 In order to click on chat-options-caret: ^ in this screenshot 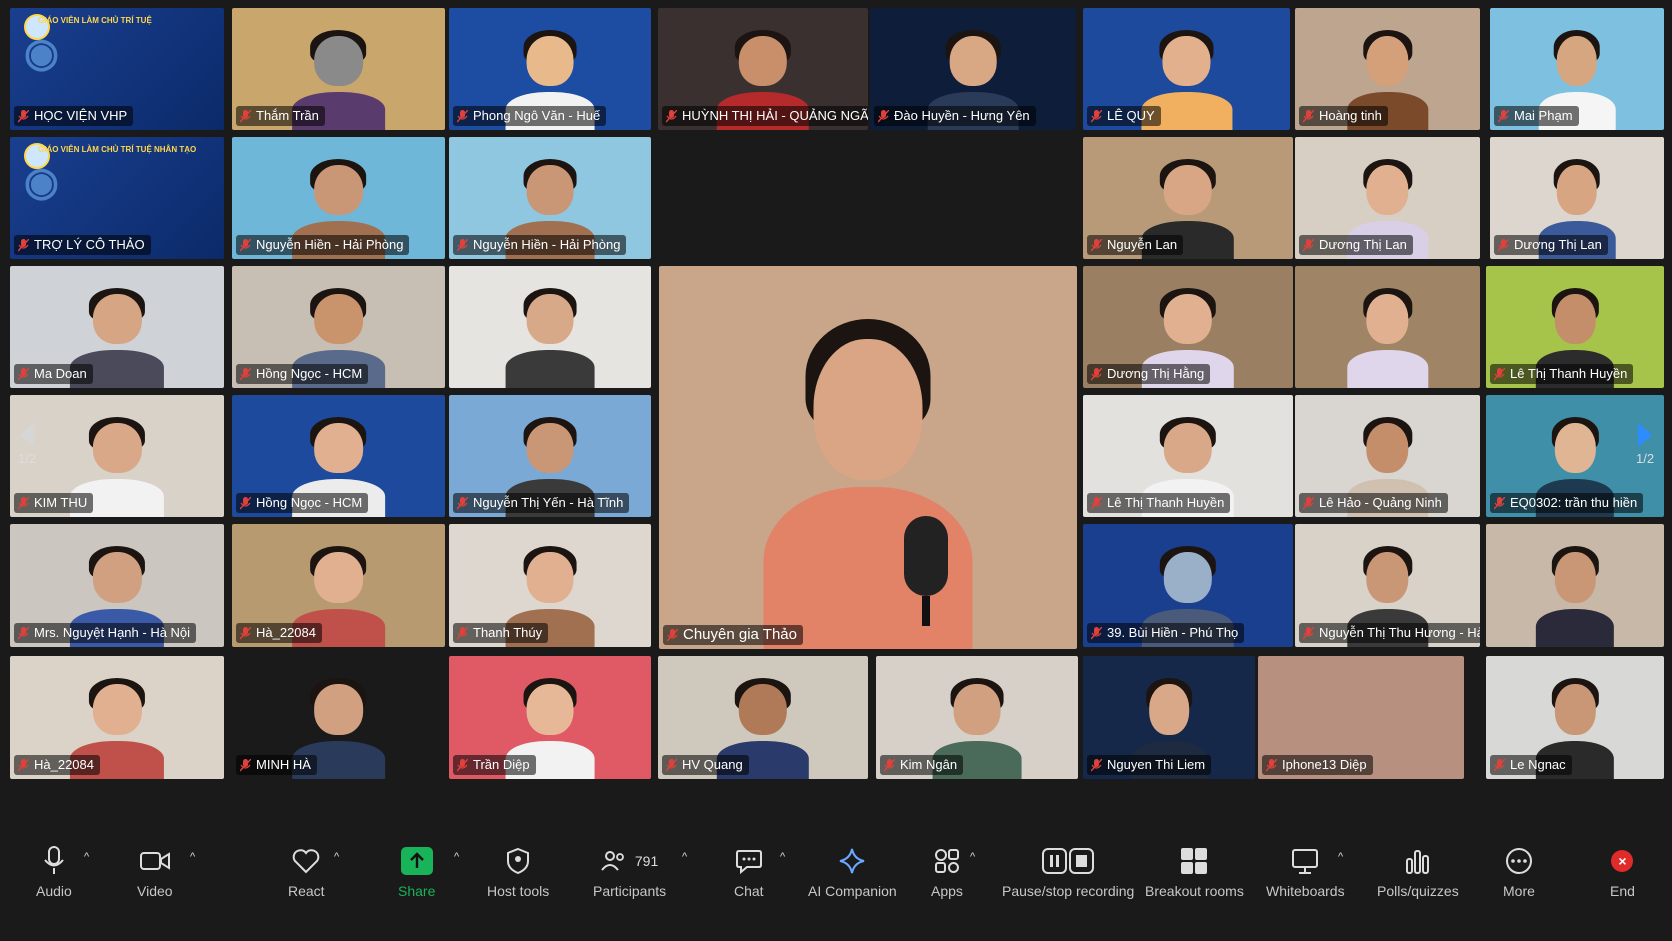, I will do `click(782, 857)`.